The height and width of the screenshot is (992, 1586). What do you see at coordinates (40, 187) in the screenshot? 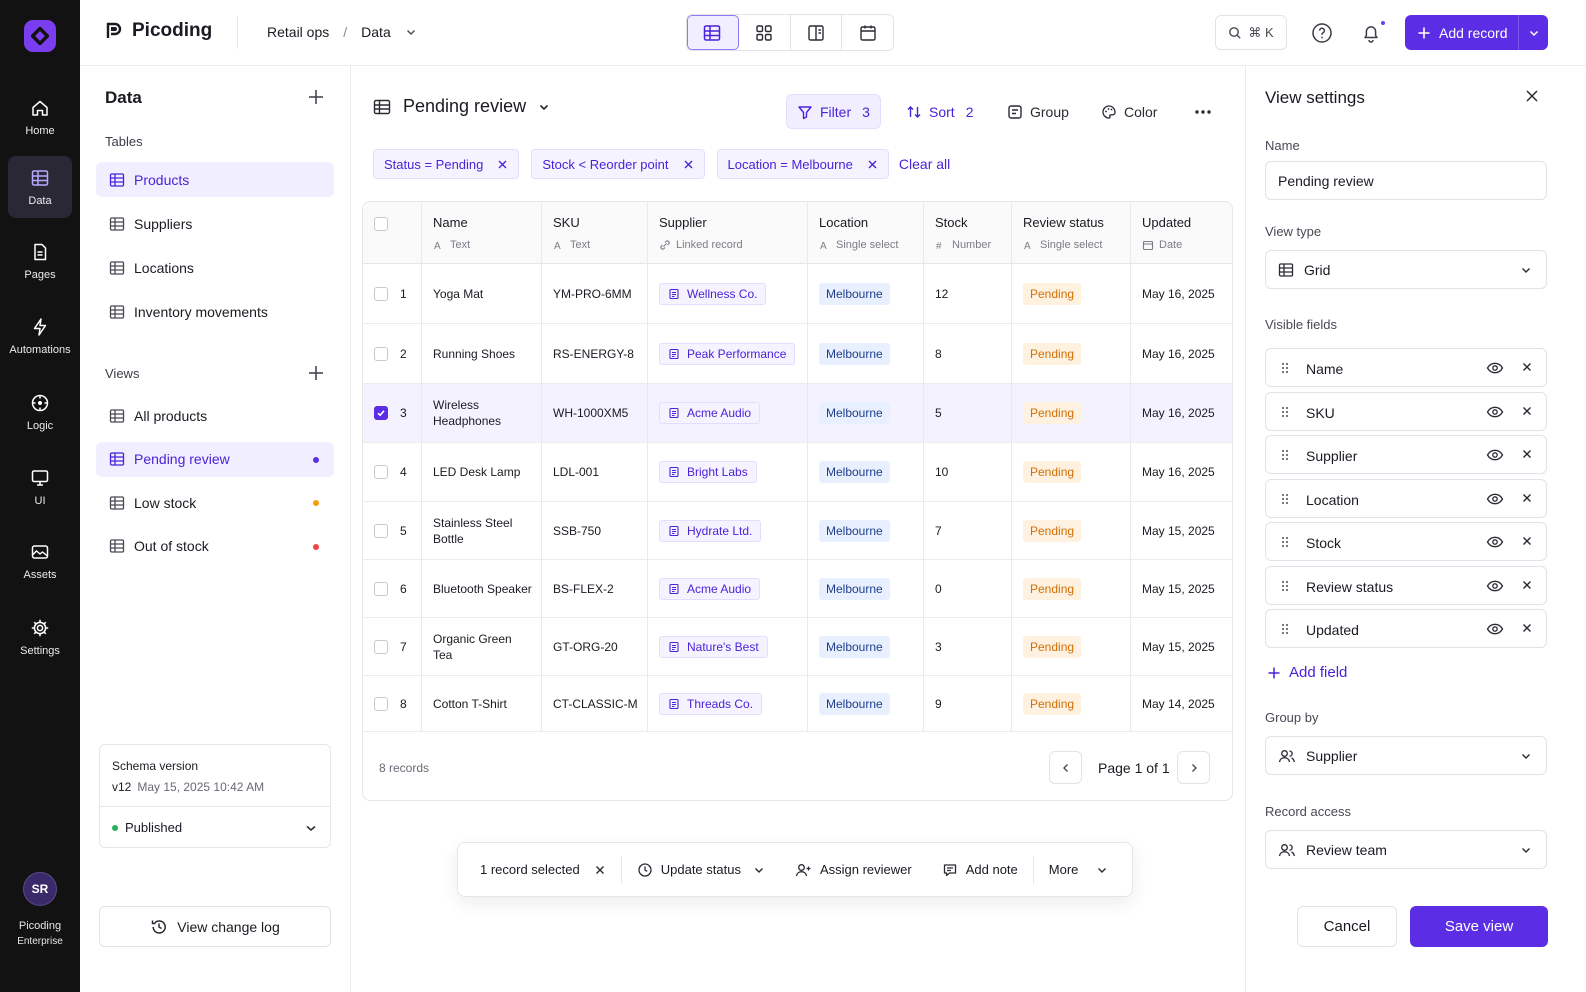
I see `rail-item-data: Data` at bounding box center [40, 187].